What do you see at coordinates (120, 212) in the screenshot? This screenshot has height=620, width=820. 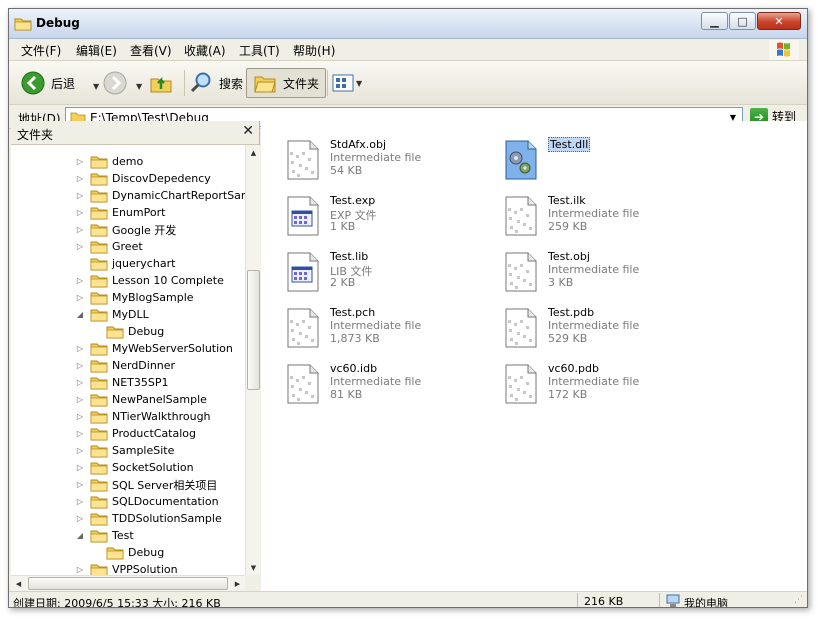 I see `tree-item: ▷ EnumPort` at bounding box center [120, 212].